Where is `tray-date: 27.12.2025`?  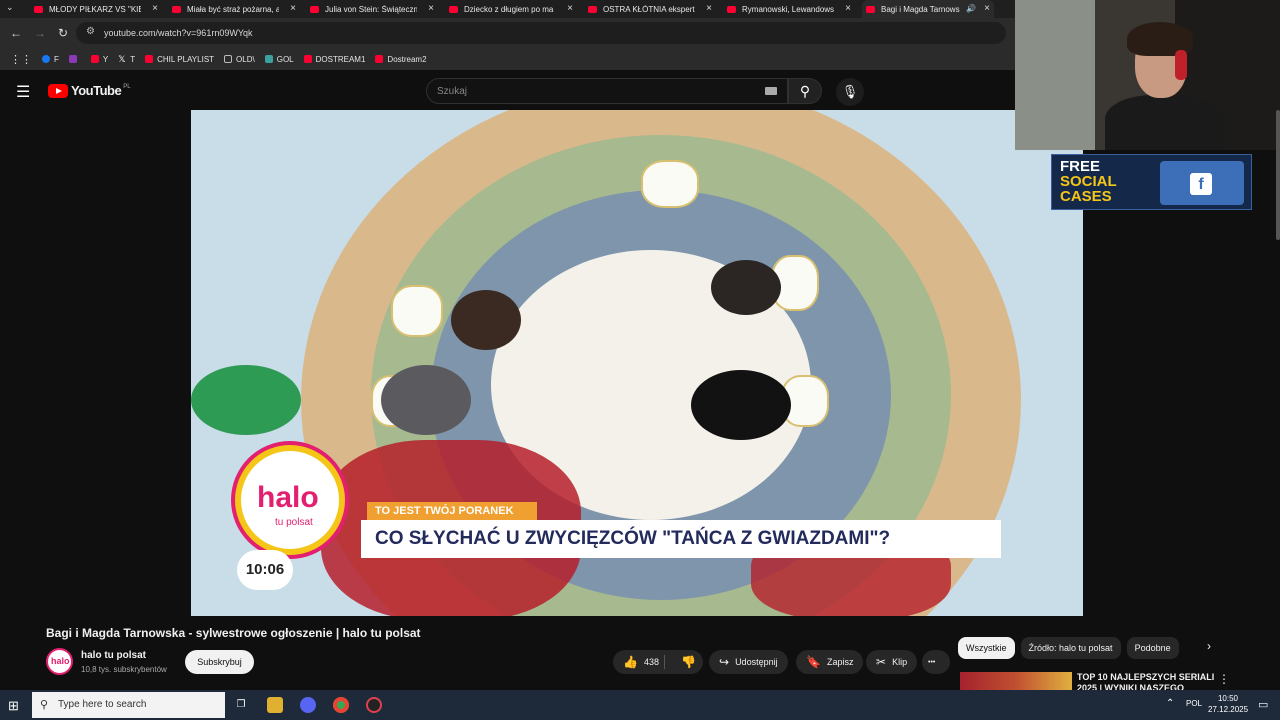
tray-date: 27.12.2025 is located at coordinates (1228, 709).